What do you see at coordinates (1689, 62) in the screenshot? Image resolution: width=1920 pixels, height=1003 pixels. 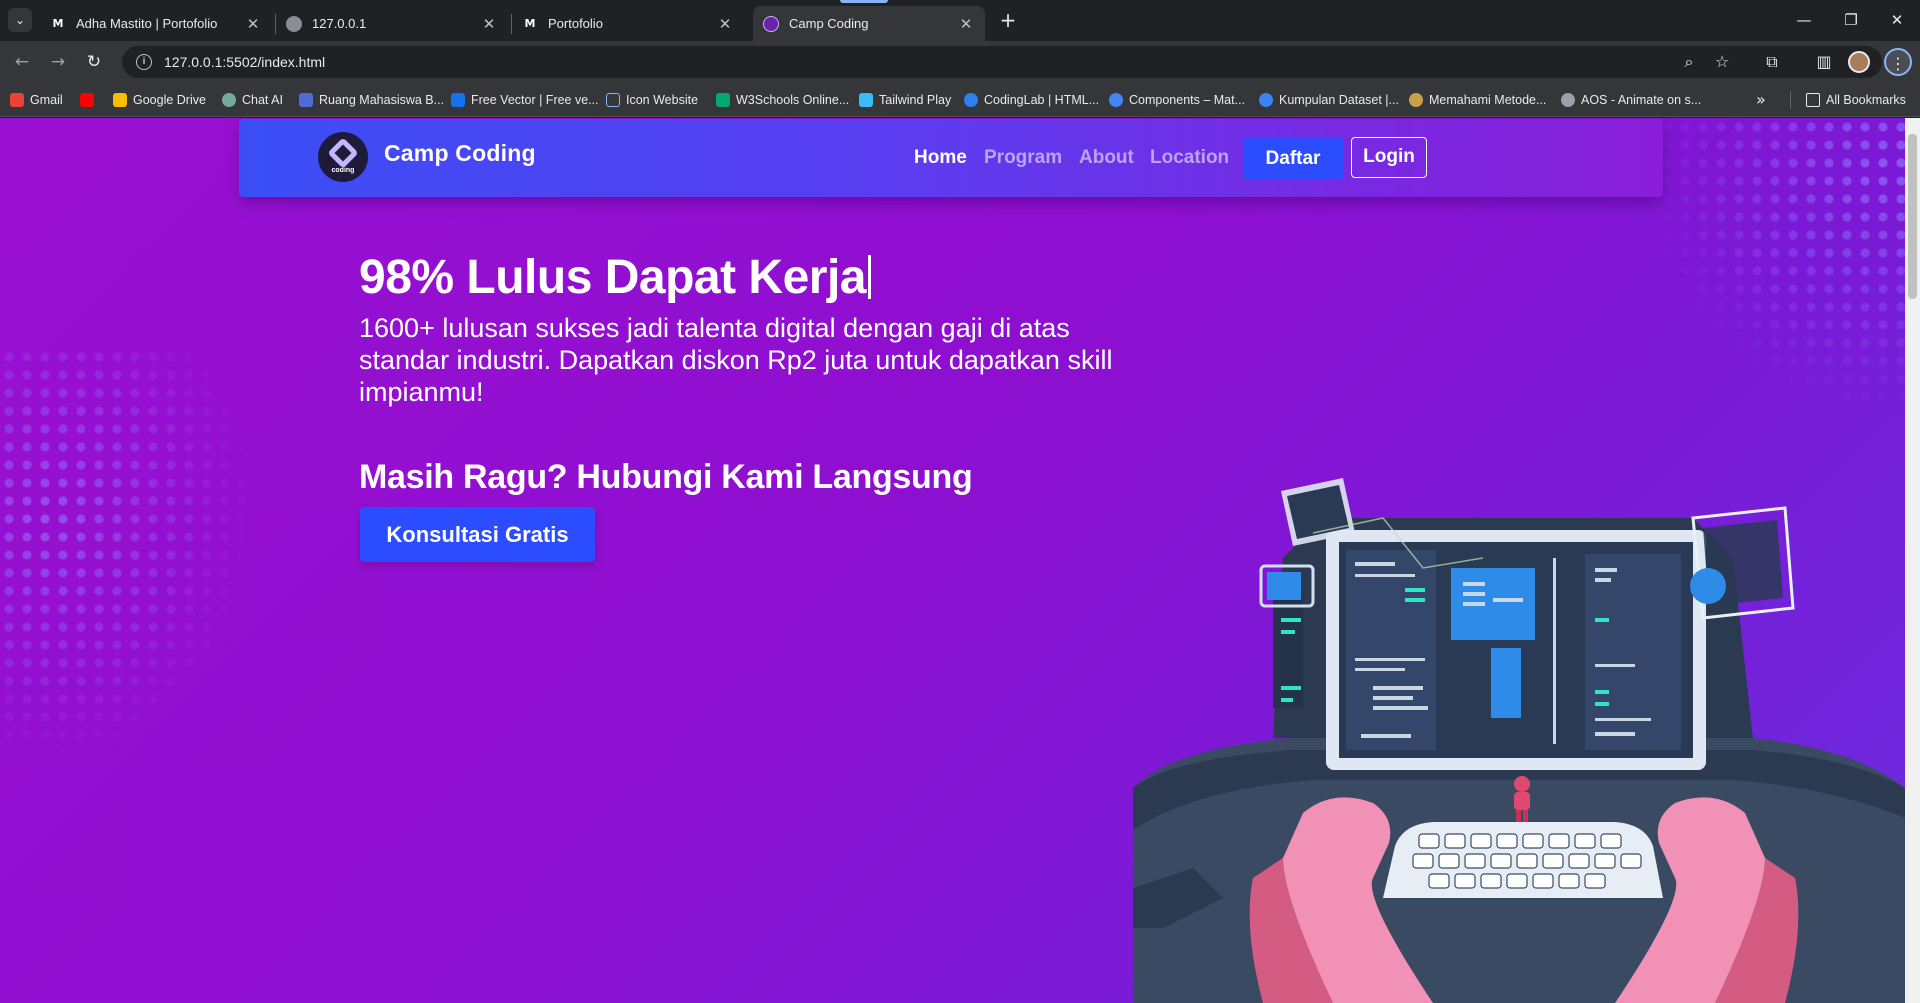 I see `zoom-icon: ⌕` at bounding box center [1689, 62].